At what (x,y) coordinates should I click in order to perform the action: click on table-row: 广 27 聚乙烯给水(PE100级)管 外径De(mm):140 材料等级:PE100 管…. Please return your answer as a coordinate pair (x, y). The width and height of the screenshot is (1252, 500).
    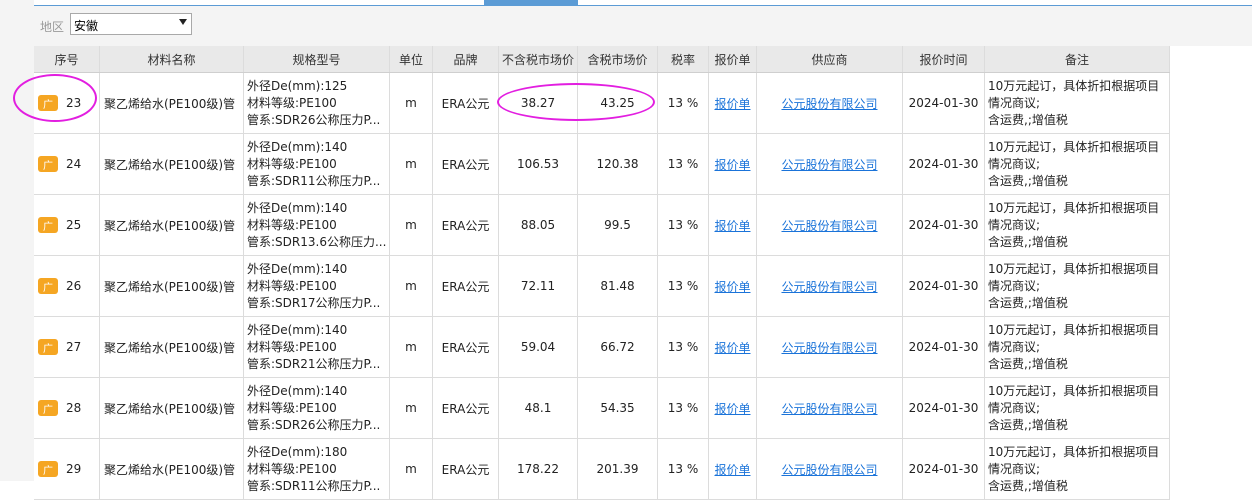
    Looking at the image, I should click on (602, 347).